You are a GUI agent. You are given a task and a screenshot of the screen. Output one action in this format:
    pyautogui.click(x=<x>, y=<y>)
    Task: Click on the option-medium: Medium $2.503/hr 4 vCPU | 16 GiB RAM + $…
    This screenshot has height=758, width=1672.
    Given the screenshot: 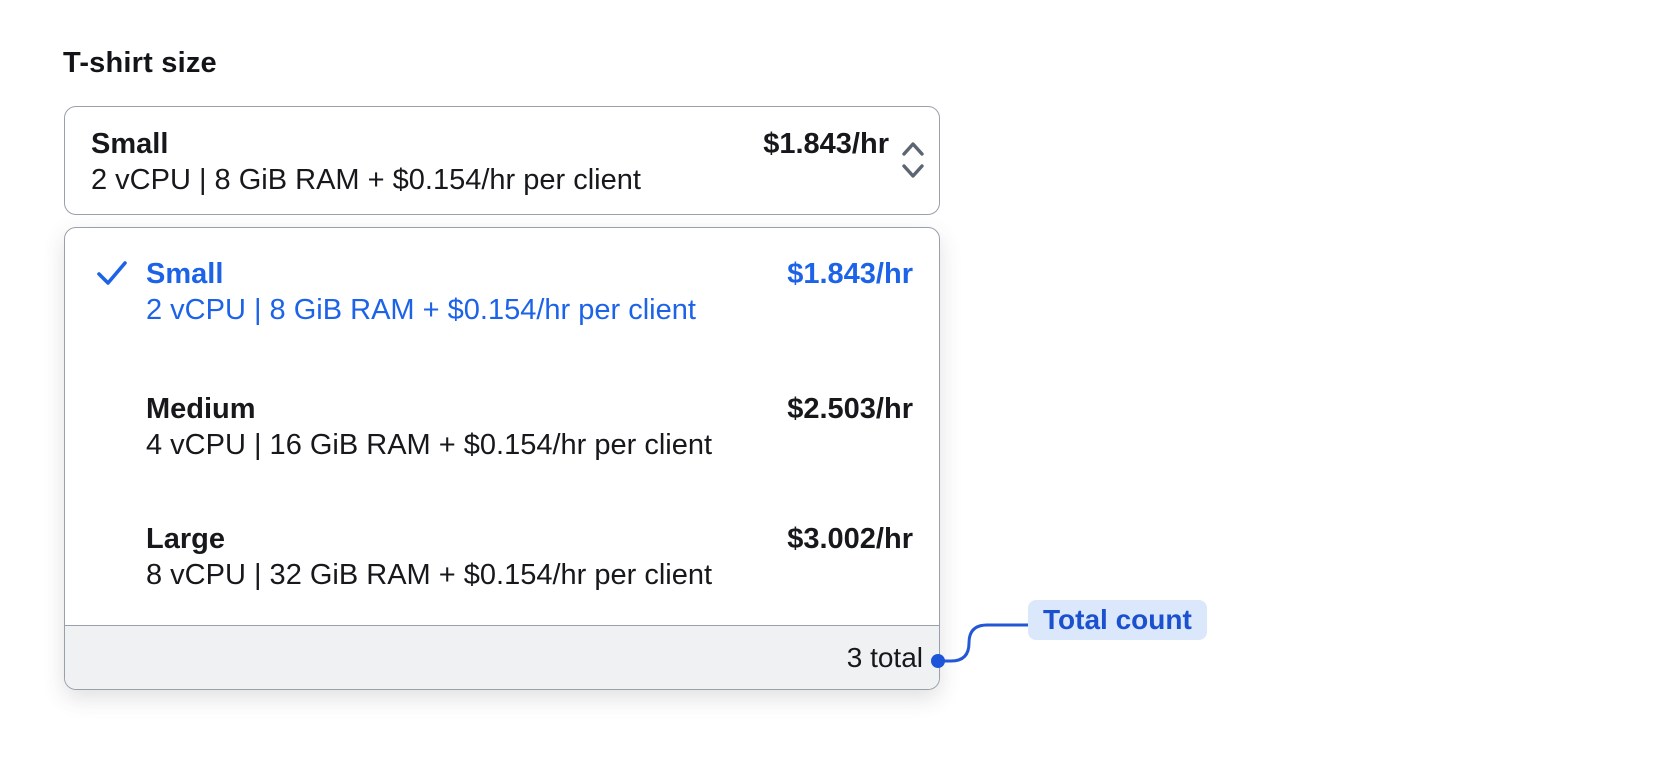 What is the action you would take?
    pyautogui.click(x=502, y=427)
    